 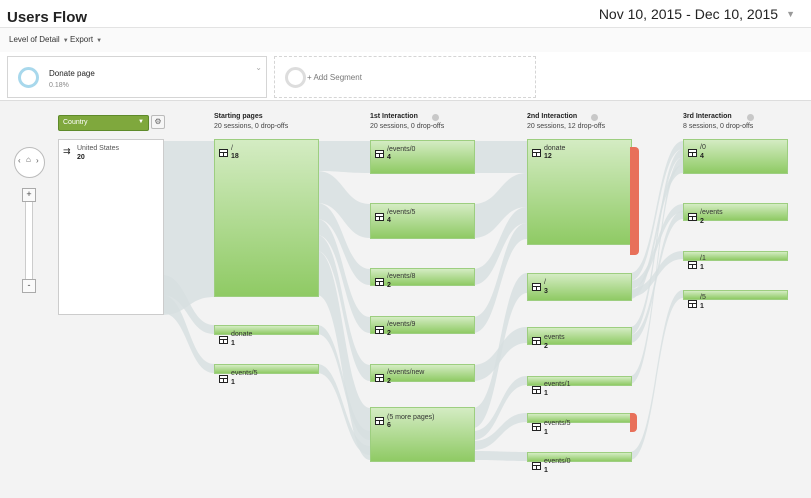 What do you see at coordinates (82, 39) in the screenshot?
I see `export-label: Export` at bounding box center [82, 39].